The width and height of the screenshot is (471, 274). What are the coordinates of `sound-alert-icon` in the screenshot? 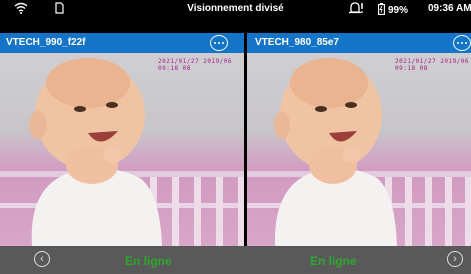 It's located at (356, 9).